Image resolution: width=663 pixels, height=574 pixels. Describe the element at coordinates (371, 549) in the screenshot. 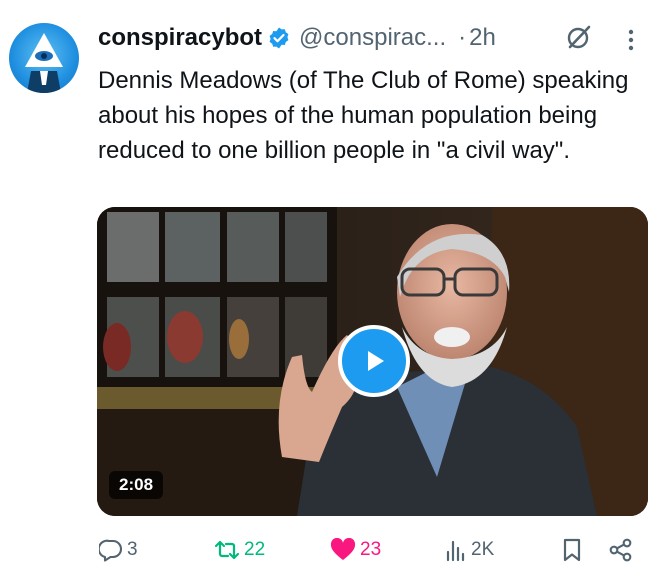

I see `like-count: 23` at that location.